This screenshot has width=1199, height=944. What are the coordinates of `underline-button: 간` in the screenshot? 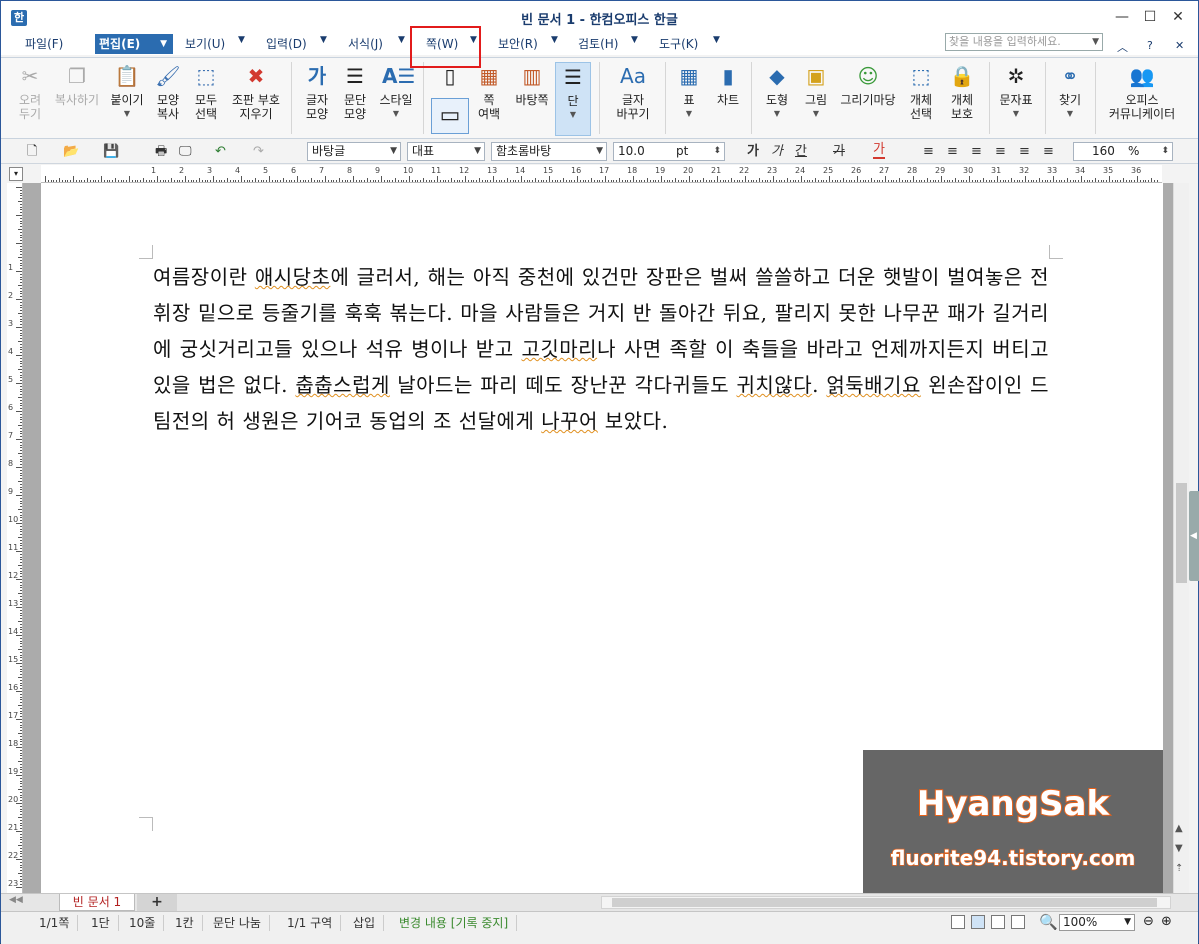 It's located at (801, 152).